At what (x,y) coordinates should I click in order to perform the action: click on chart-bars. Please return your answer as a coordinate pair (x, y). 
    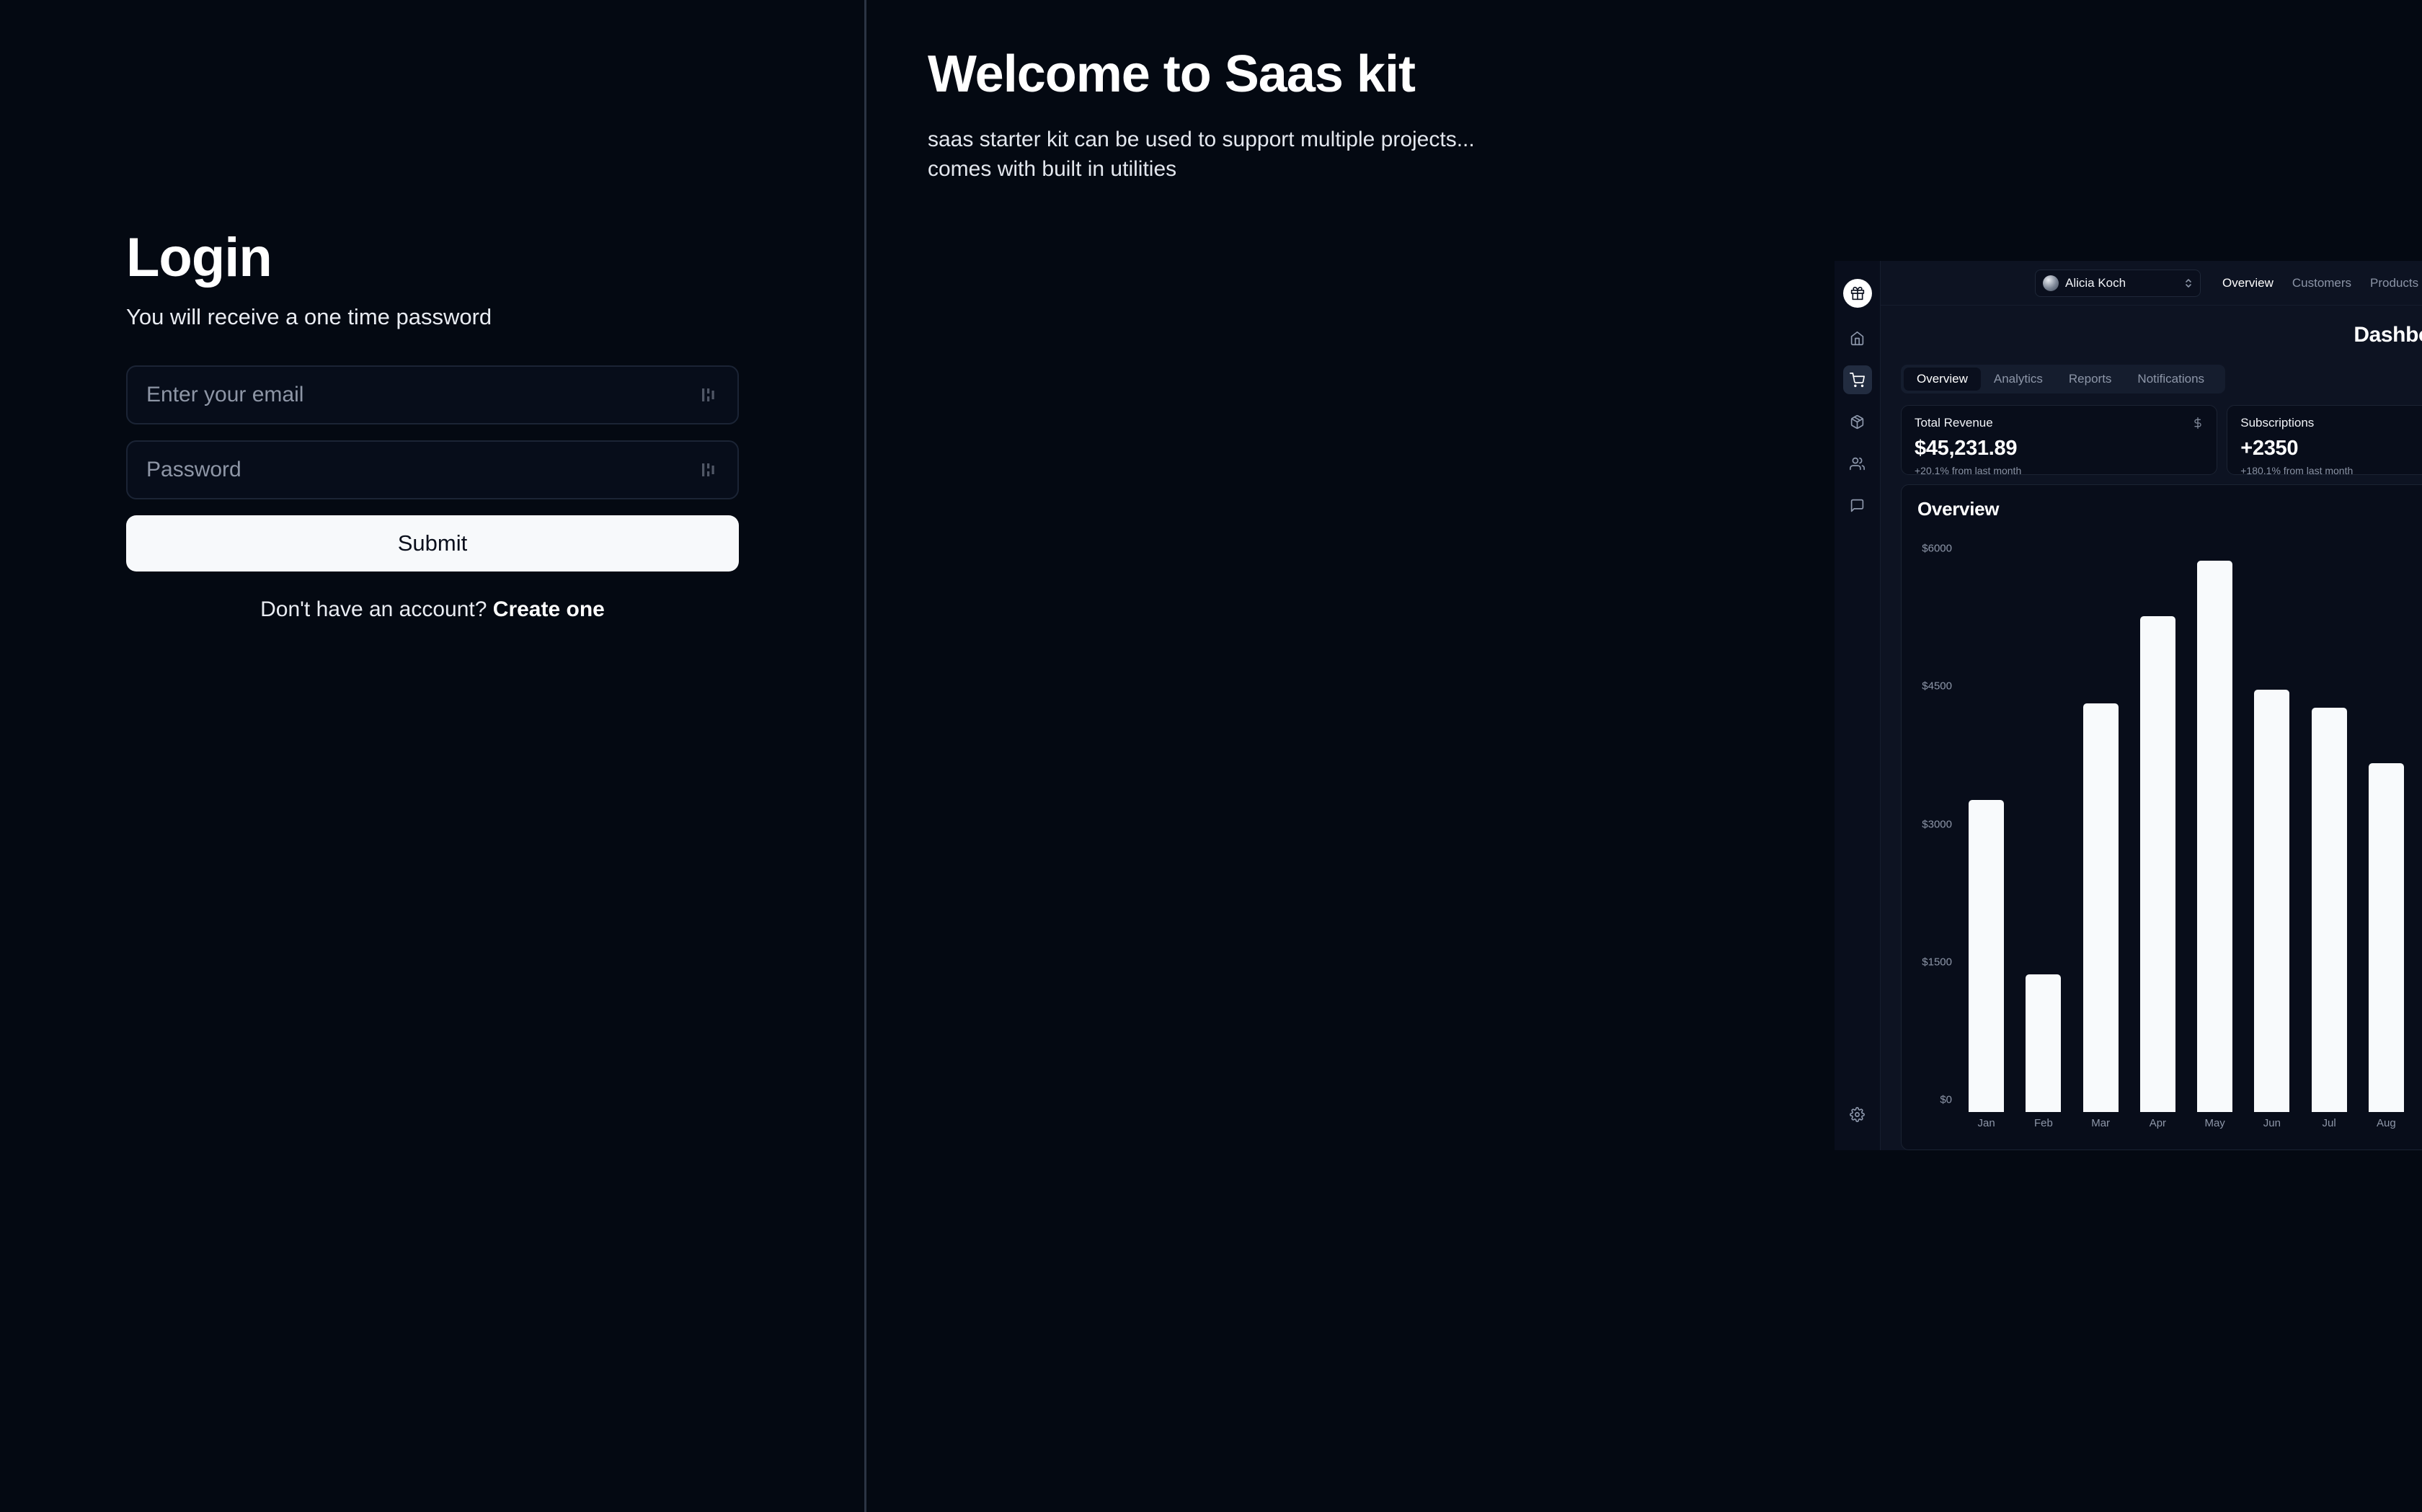
    Looking at the image, I should click on (2190, 823).